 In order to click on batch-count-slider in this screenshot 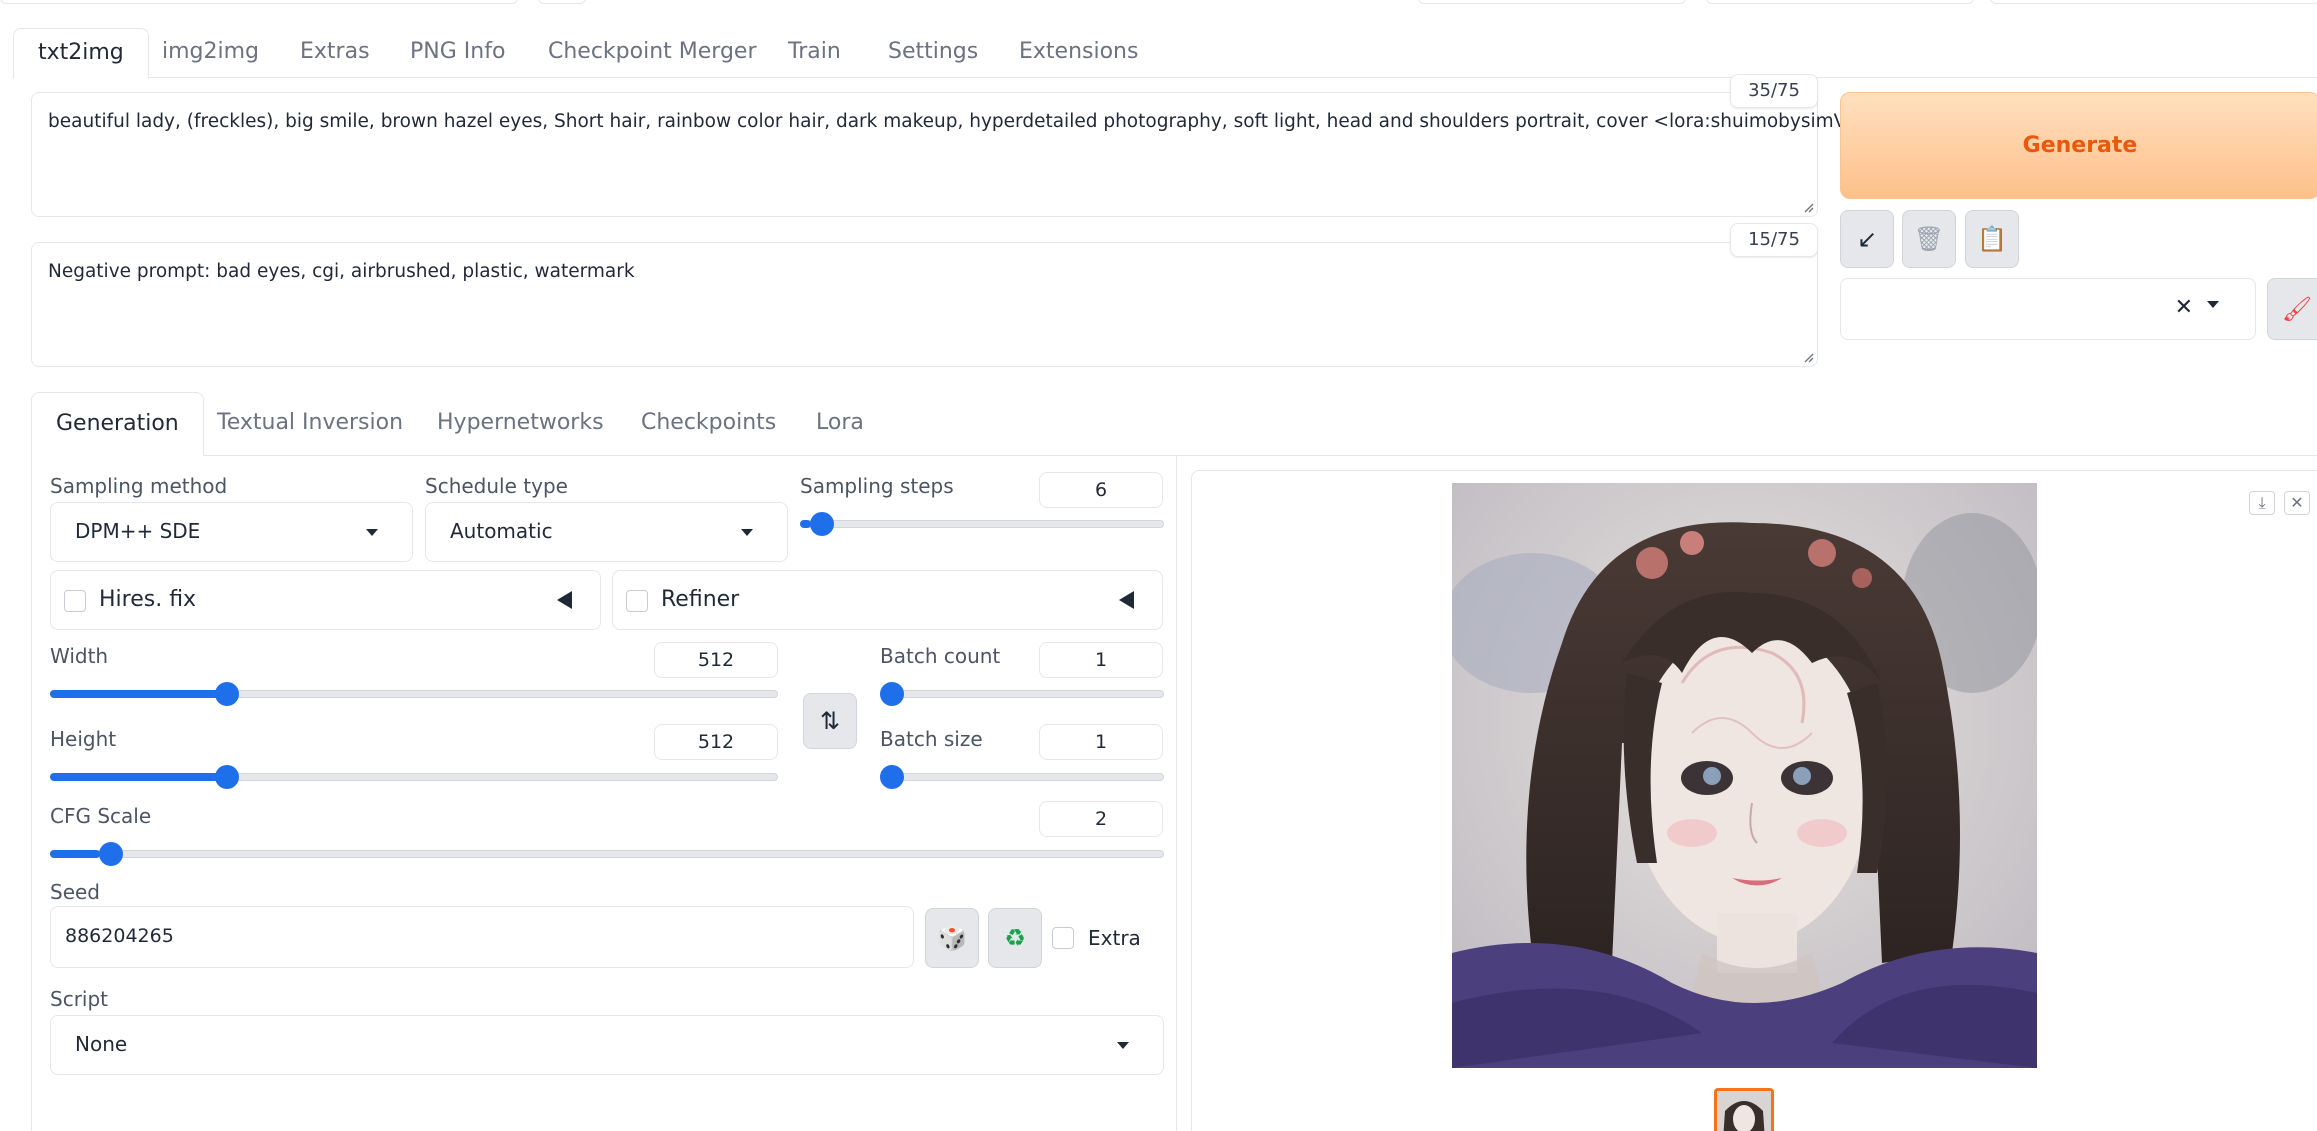, I will do `click(1022, 694)`.